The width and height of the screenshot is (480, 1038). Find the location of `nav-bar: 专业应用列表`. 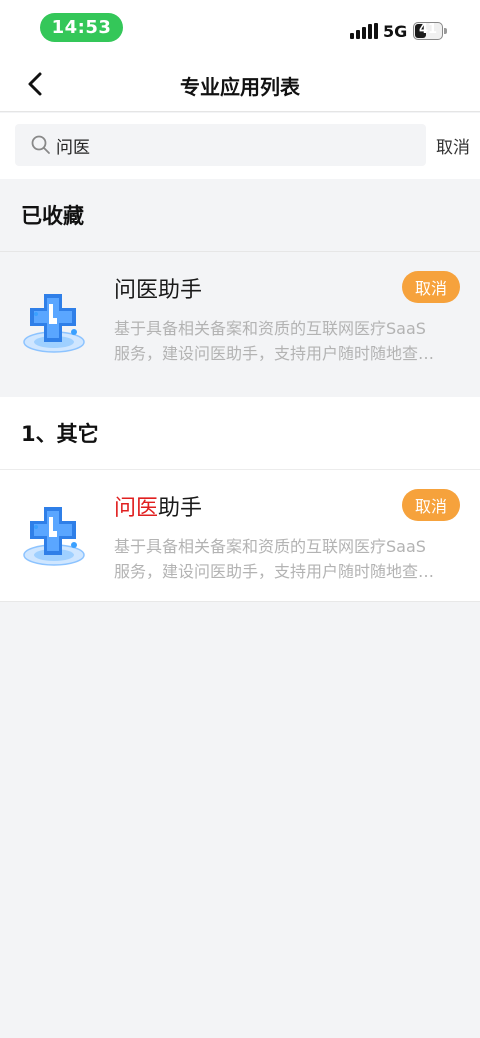

nav-bar: 专业应用列表 is located at coordinates (240, 84).